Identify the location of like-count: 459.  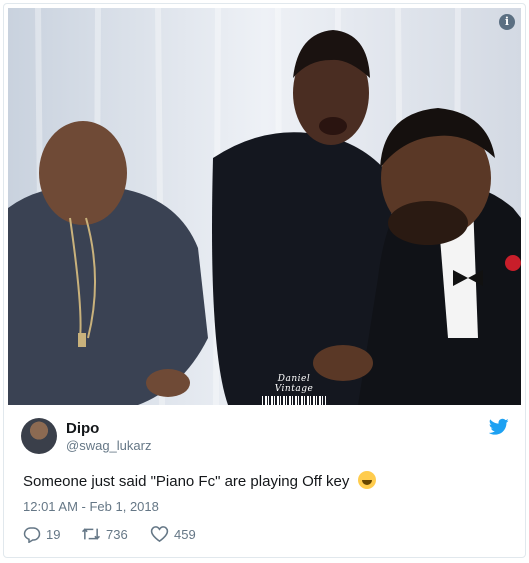
(185, 534).